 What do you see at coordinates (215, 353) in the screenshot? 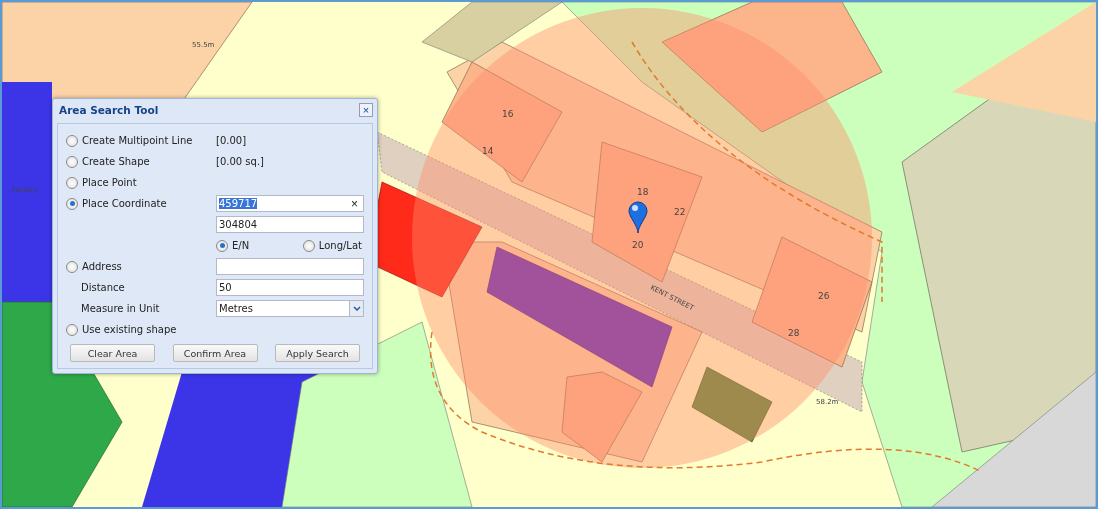
I see `action-button: Confirm Area` at bounding box center [215, 353].